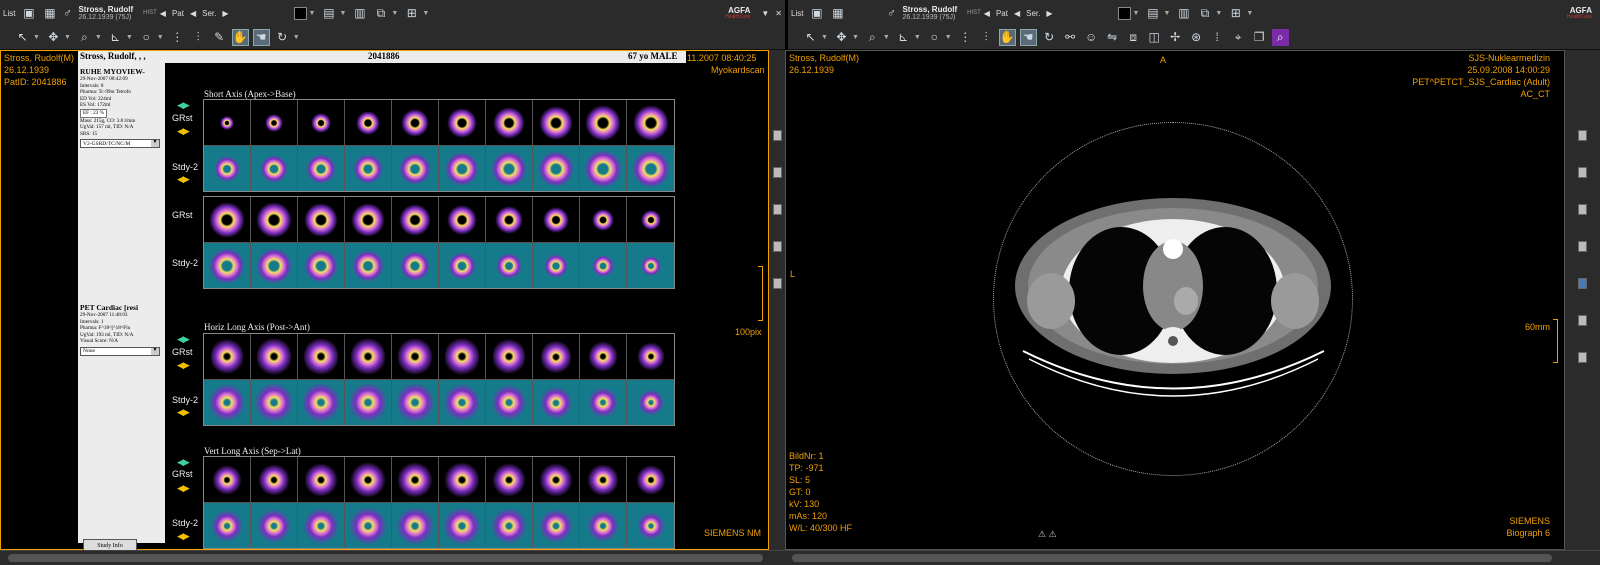 The height and width of the screenshot is (565, 1600). Describe the element at coordinates (987, 13) in the screenshot. I see `prev-patient-icon: ◀` at that location.